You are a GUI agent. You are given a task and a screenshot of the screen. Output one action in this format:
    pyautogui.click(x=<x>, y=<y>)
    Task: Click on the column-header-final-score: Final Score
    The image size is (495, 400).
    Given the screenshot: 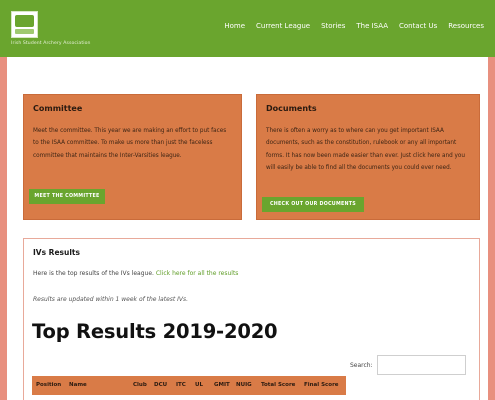 What is the action you would take?
    pyautogui.click(x=321, y=385)
    